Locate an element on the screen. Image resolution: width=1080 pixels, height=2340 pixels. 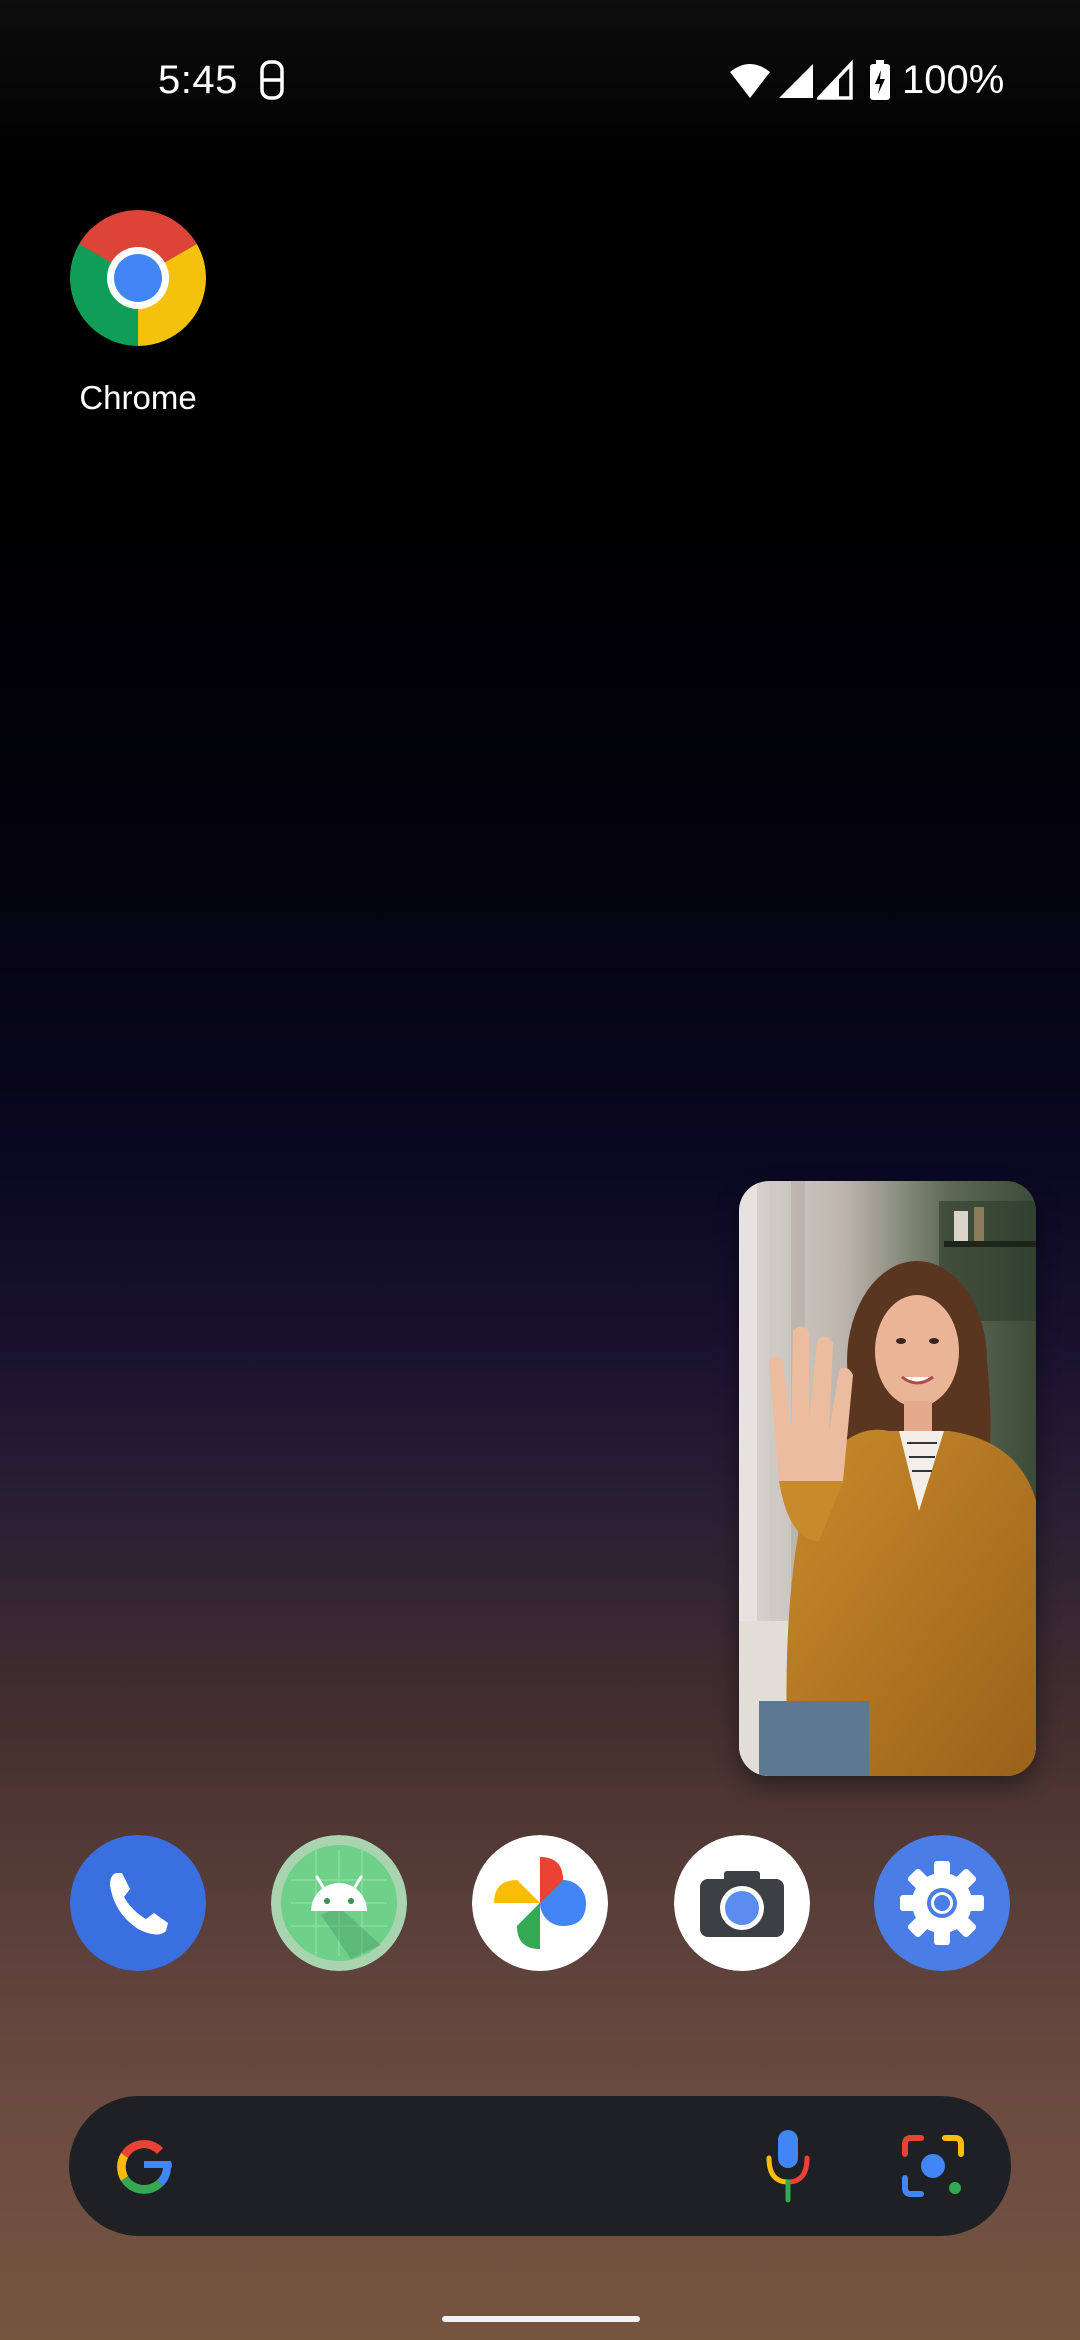
app-chrome: Chrome is located at coordinates (138, 313).